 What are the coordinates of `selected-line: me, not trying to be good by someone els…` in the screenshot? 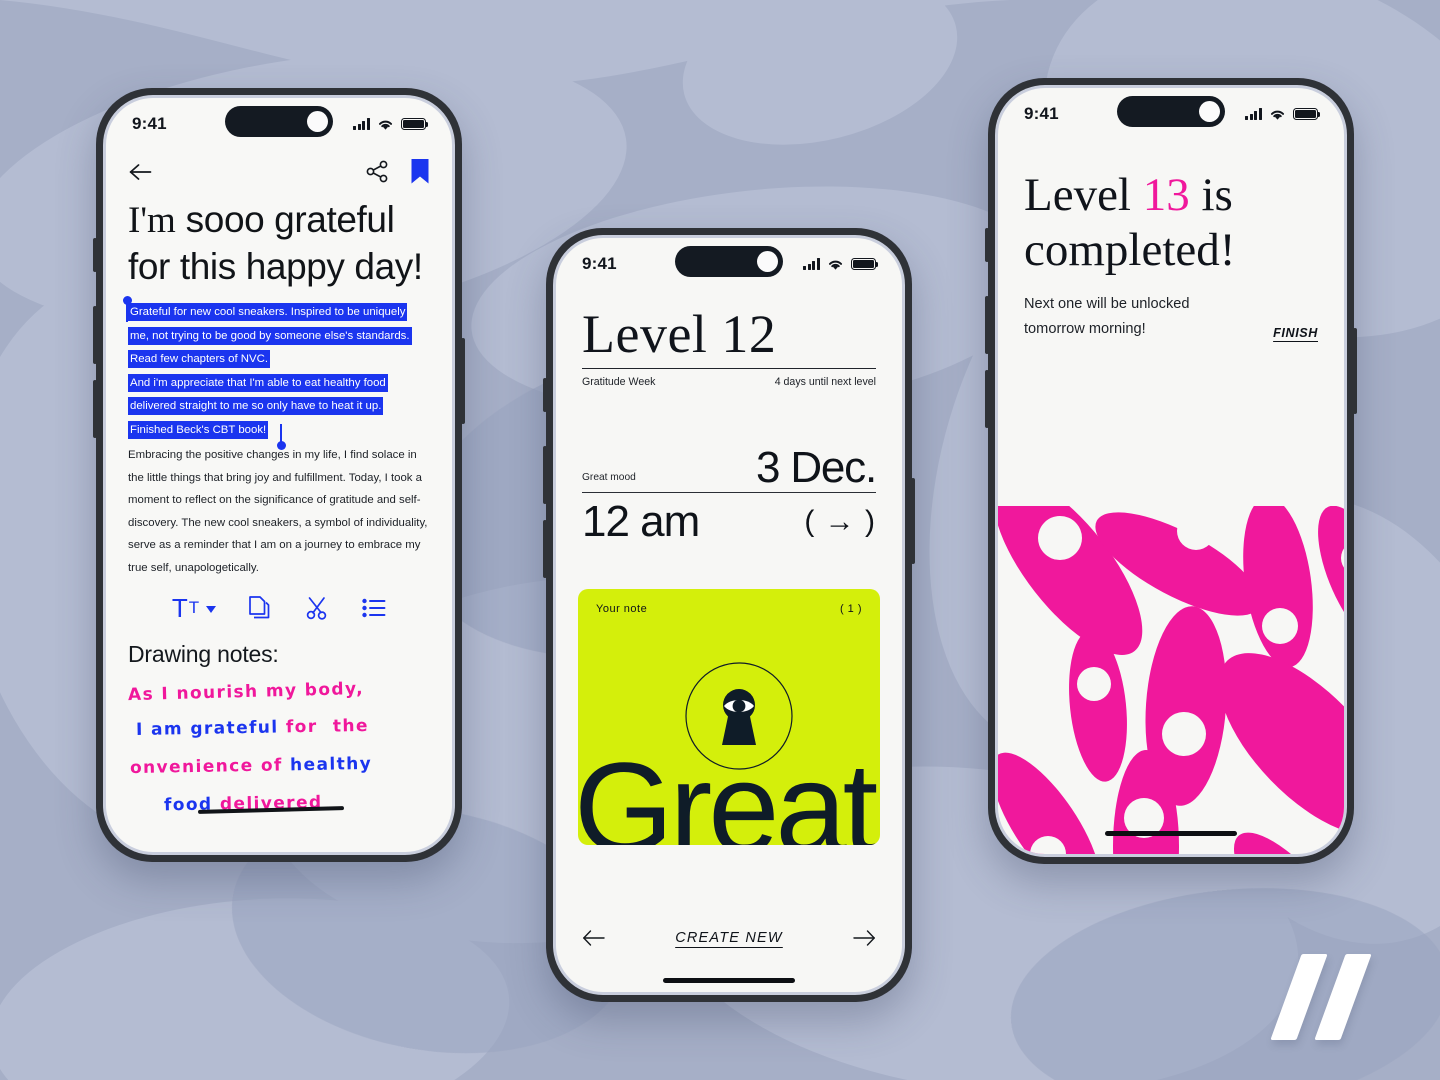 It's located at (281, 336).